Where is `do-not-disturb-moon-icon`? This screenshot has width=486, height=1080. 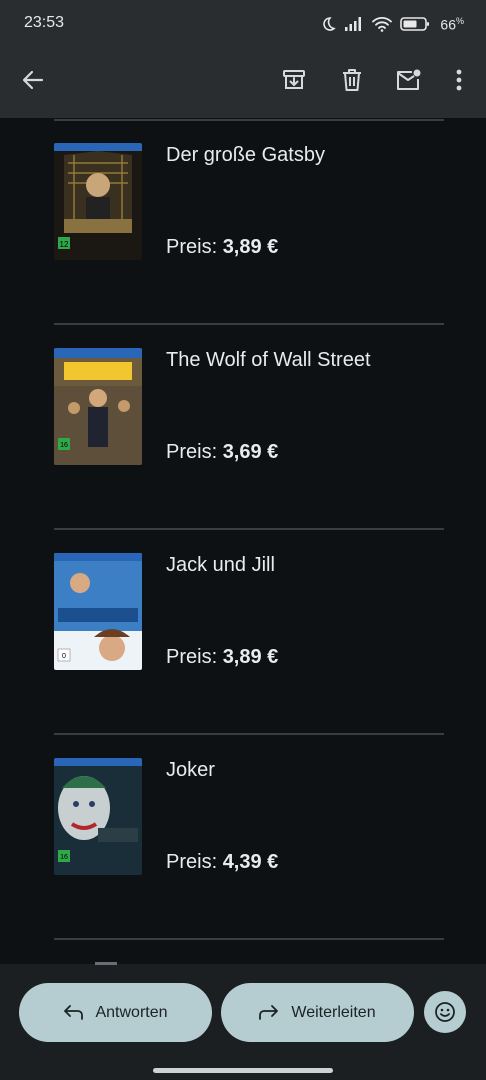
do-not-disturb-moon-icon is located at coordinates (330, 24).